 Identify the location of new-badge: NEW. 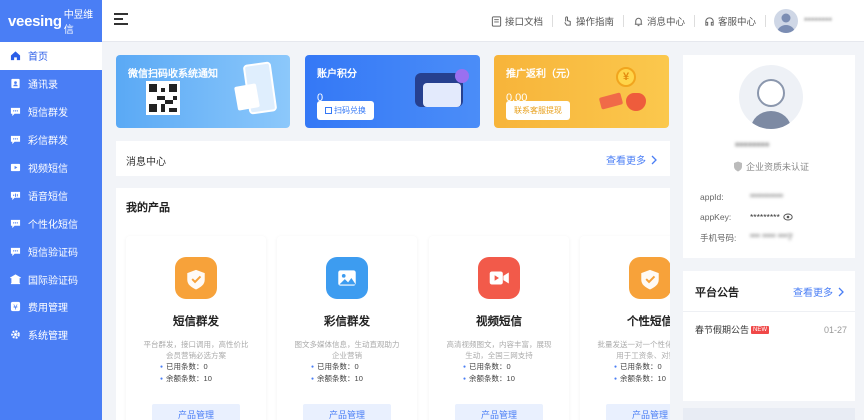
(760, 329).